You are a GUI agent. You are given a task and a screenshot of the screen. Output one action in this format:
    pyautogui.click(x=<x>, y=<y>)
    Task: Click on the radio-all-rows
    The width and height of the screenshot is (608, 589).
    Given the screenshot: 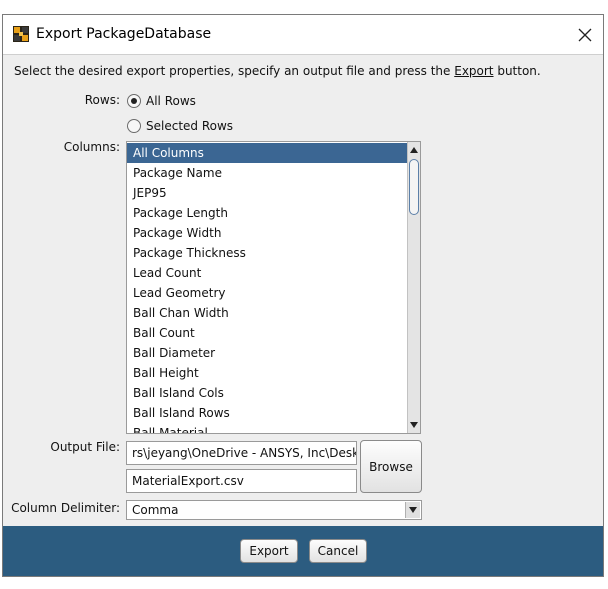 What is the action you would take?
    pyautogui.click(x=134, y=101)
    